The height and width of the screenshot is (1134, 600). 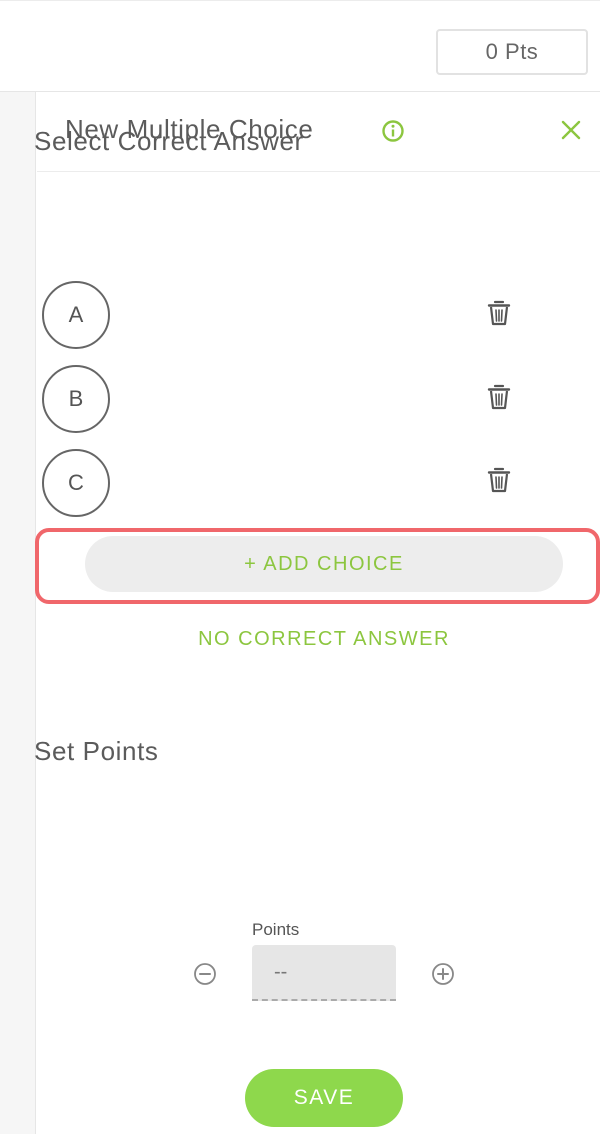 I want to click on choice-a-button: A, so click(x=76, y=315).